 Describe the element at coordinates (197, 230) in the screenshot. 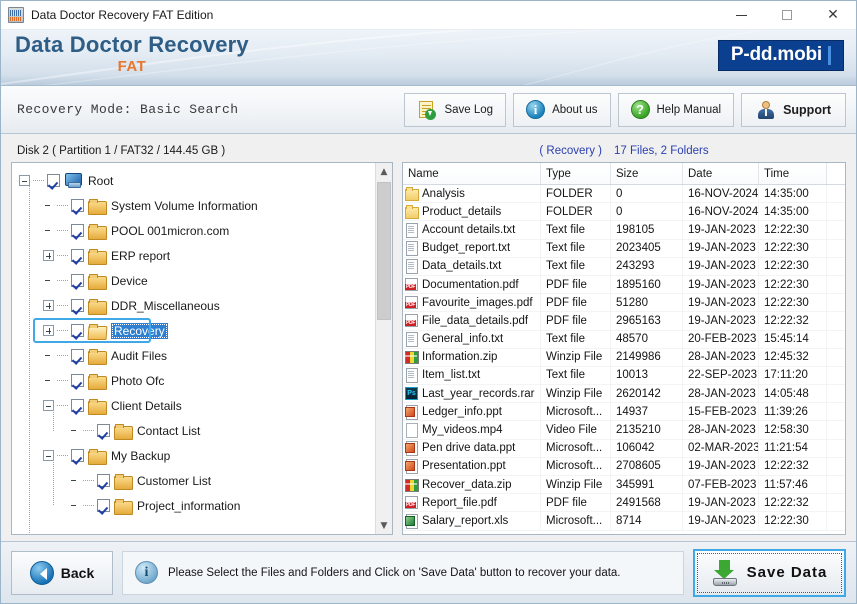

I see `tree-item-pool-001micron-com: POOL 001micron.com` at that location.